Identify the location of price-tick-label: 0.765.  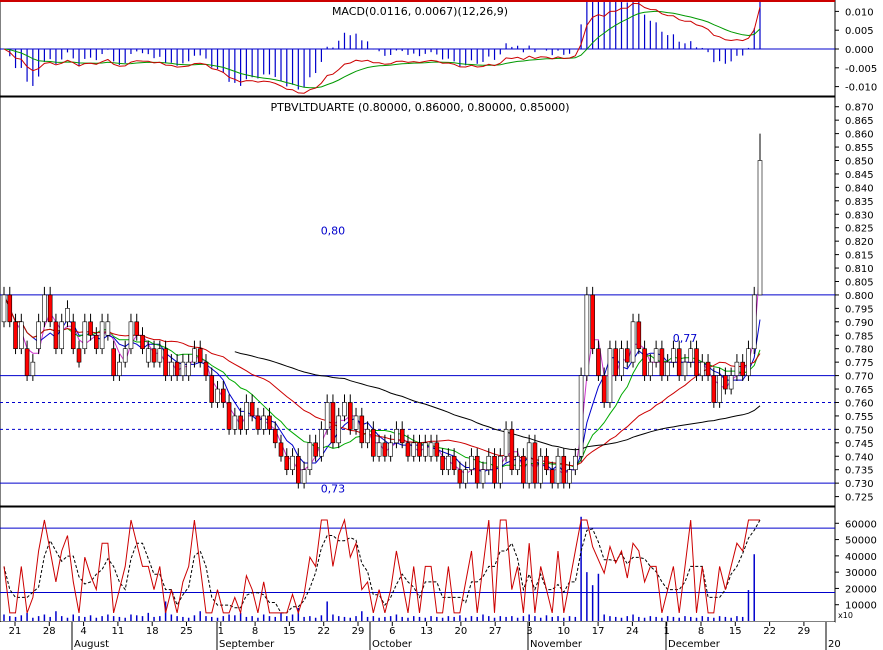
(859, 390).